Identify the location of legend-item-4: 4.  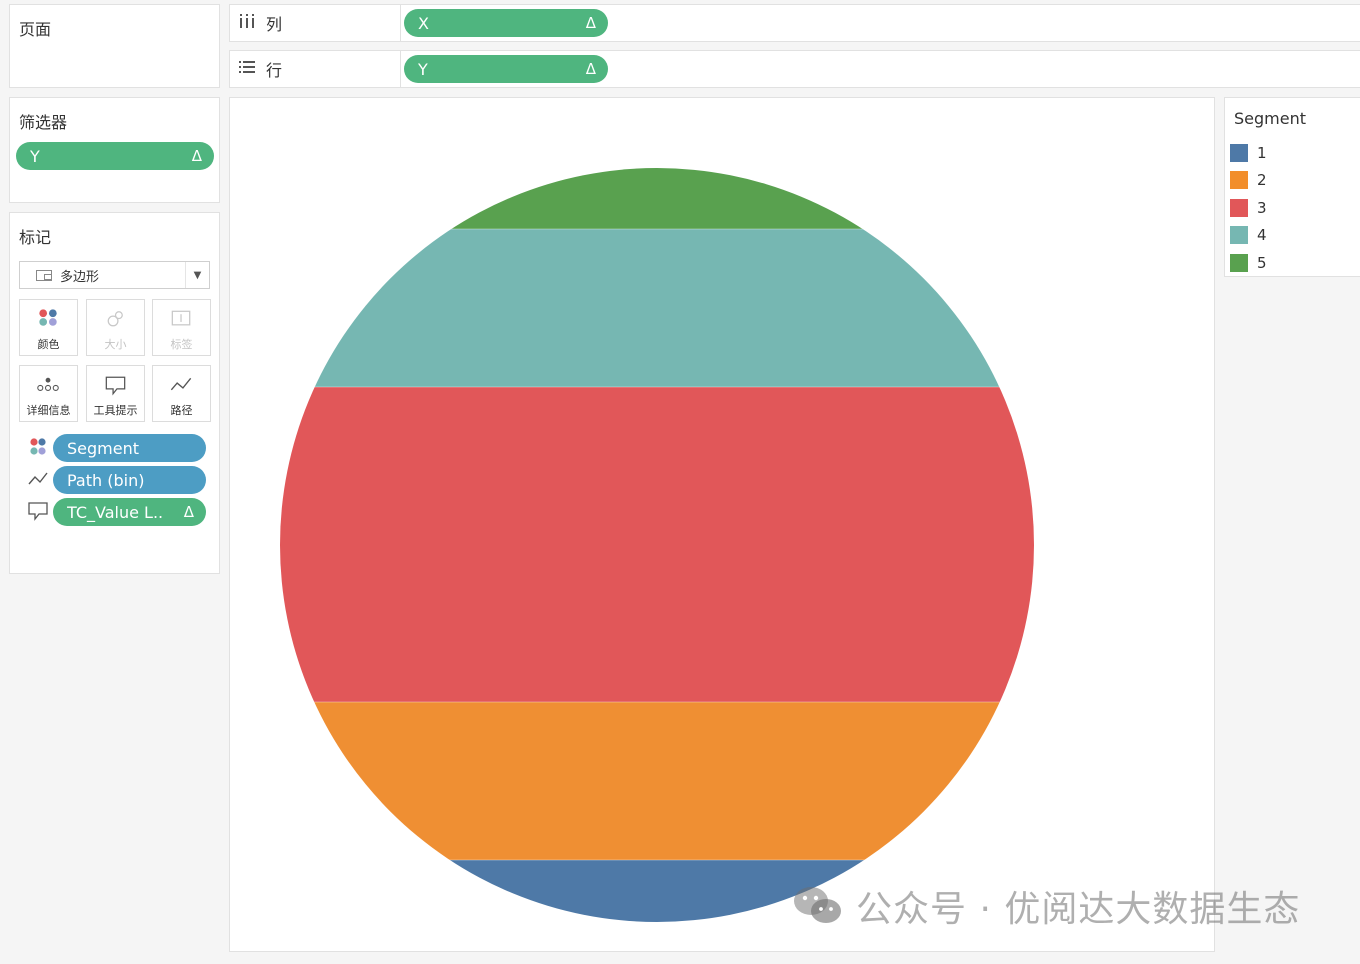
(1248, 235).